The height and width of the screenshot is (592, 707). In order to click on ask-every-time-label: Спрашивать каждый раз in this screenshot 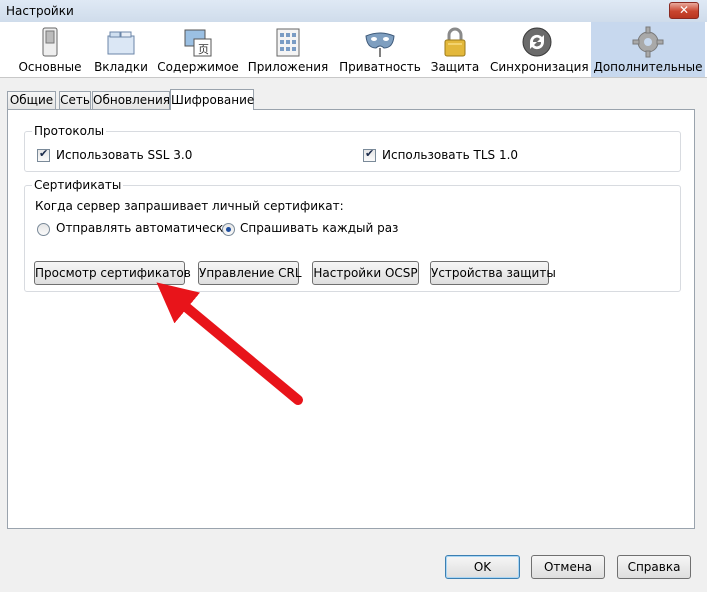, I will do `click(319, 228)`.